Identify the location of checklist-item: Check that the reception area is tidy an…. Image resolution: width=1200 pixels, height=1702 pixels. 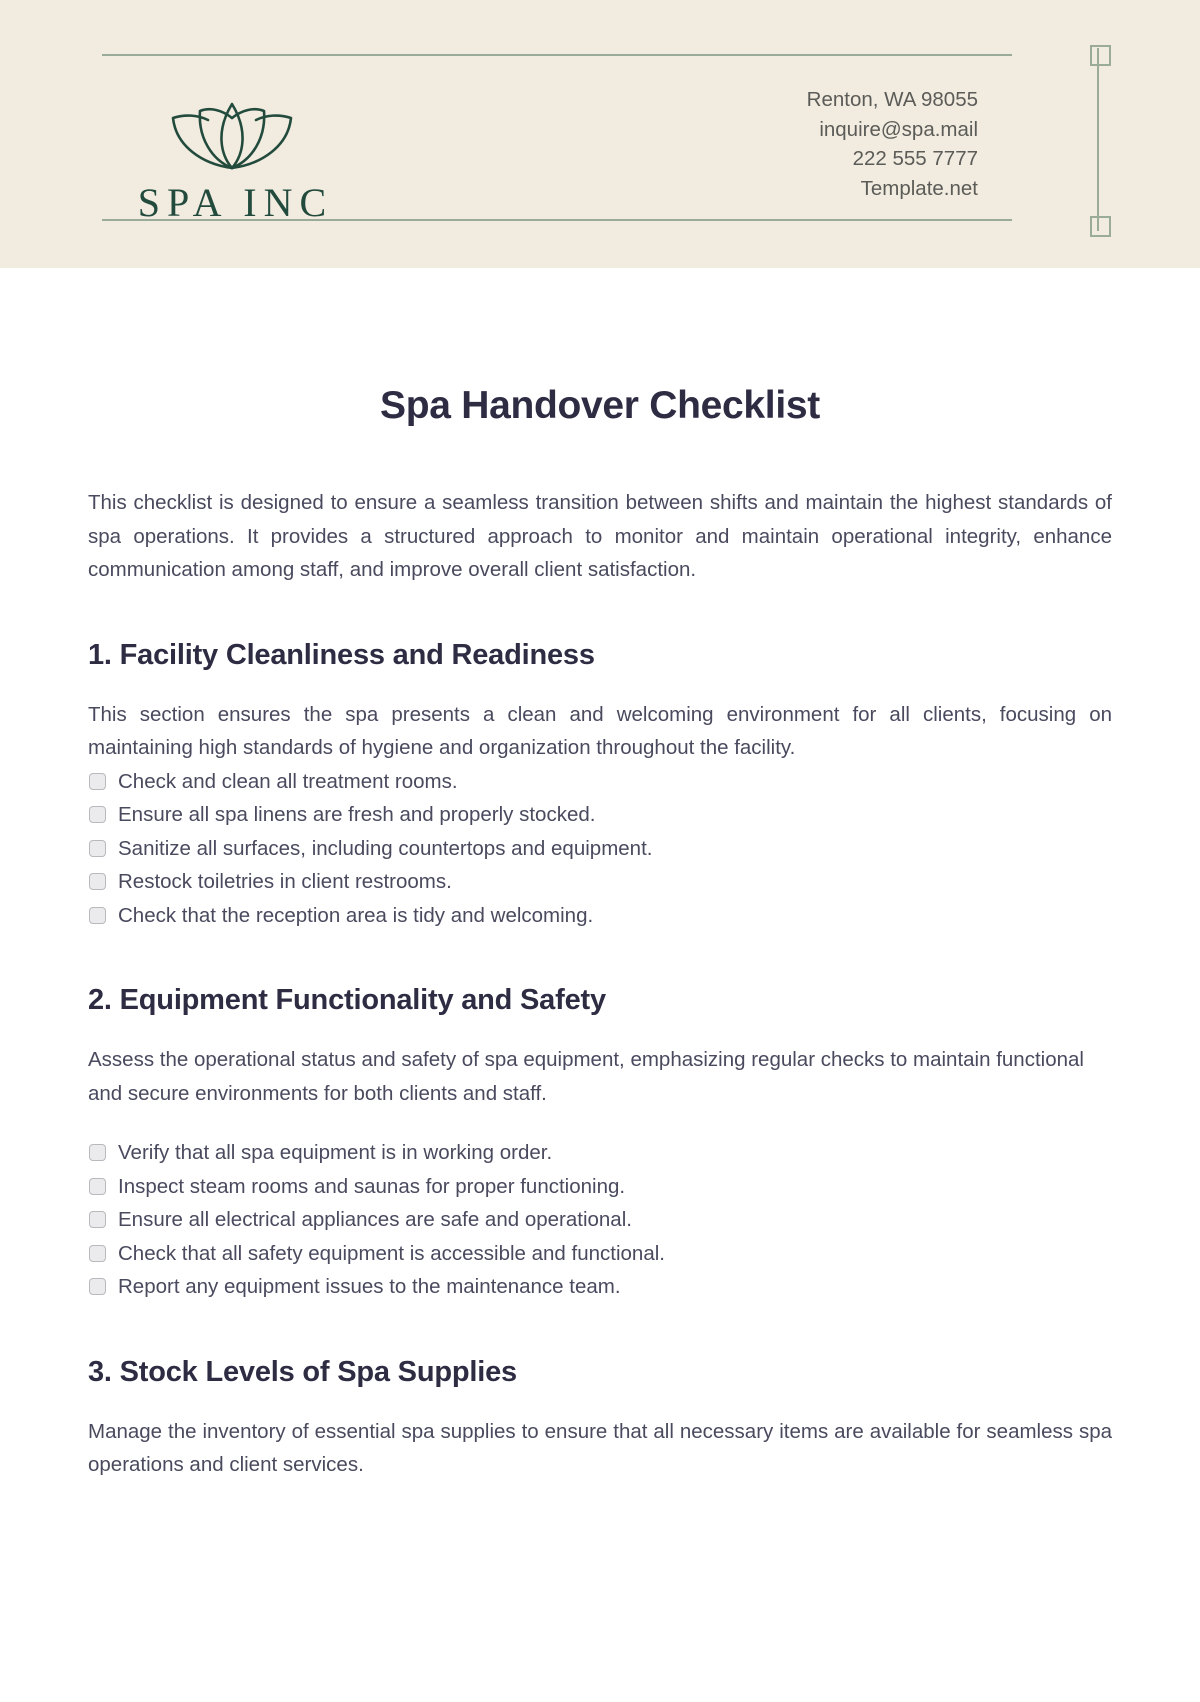
(600, 916).